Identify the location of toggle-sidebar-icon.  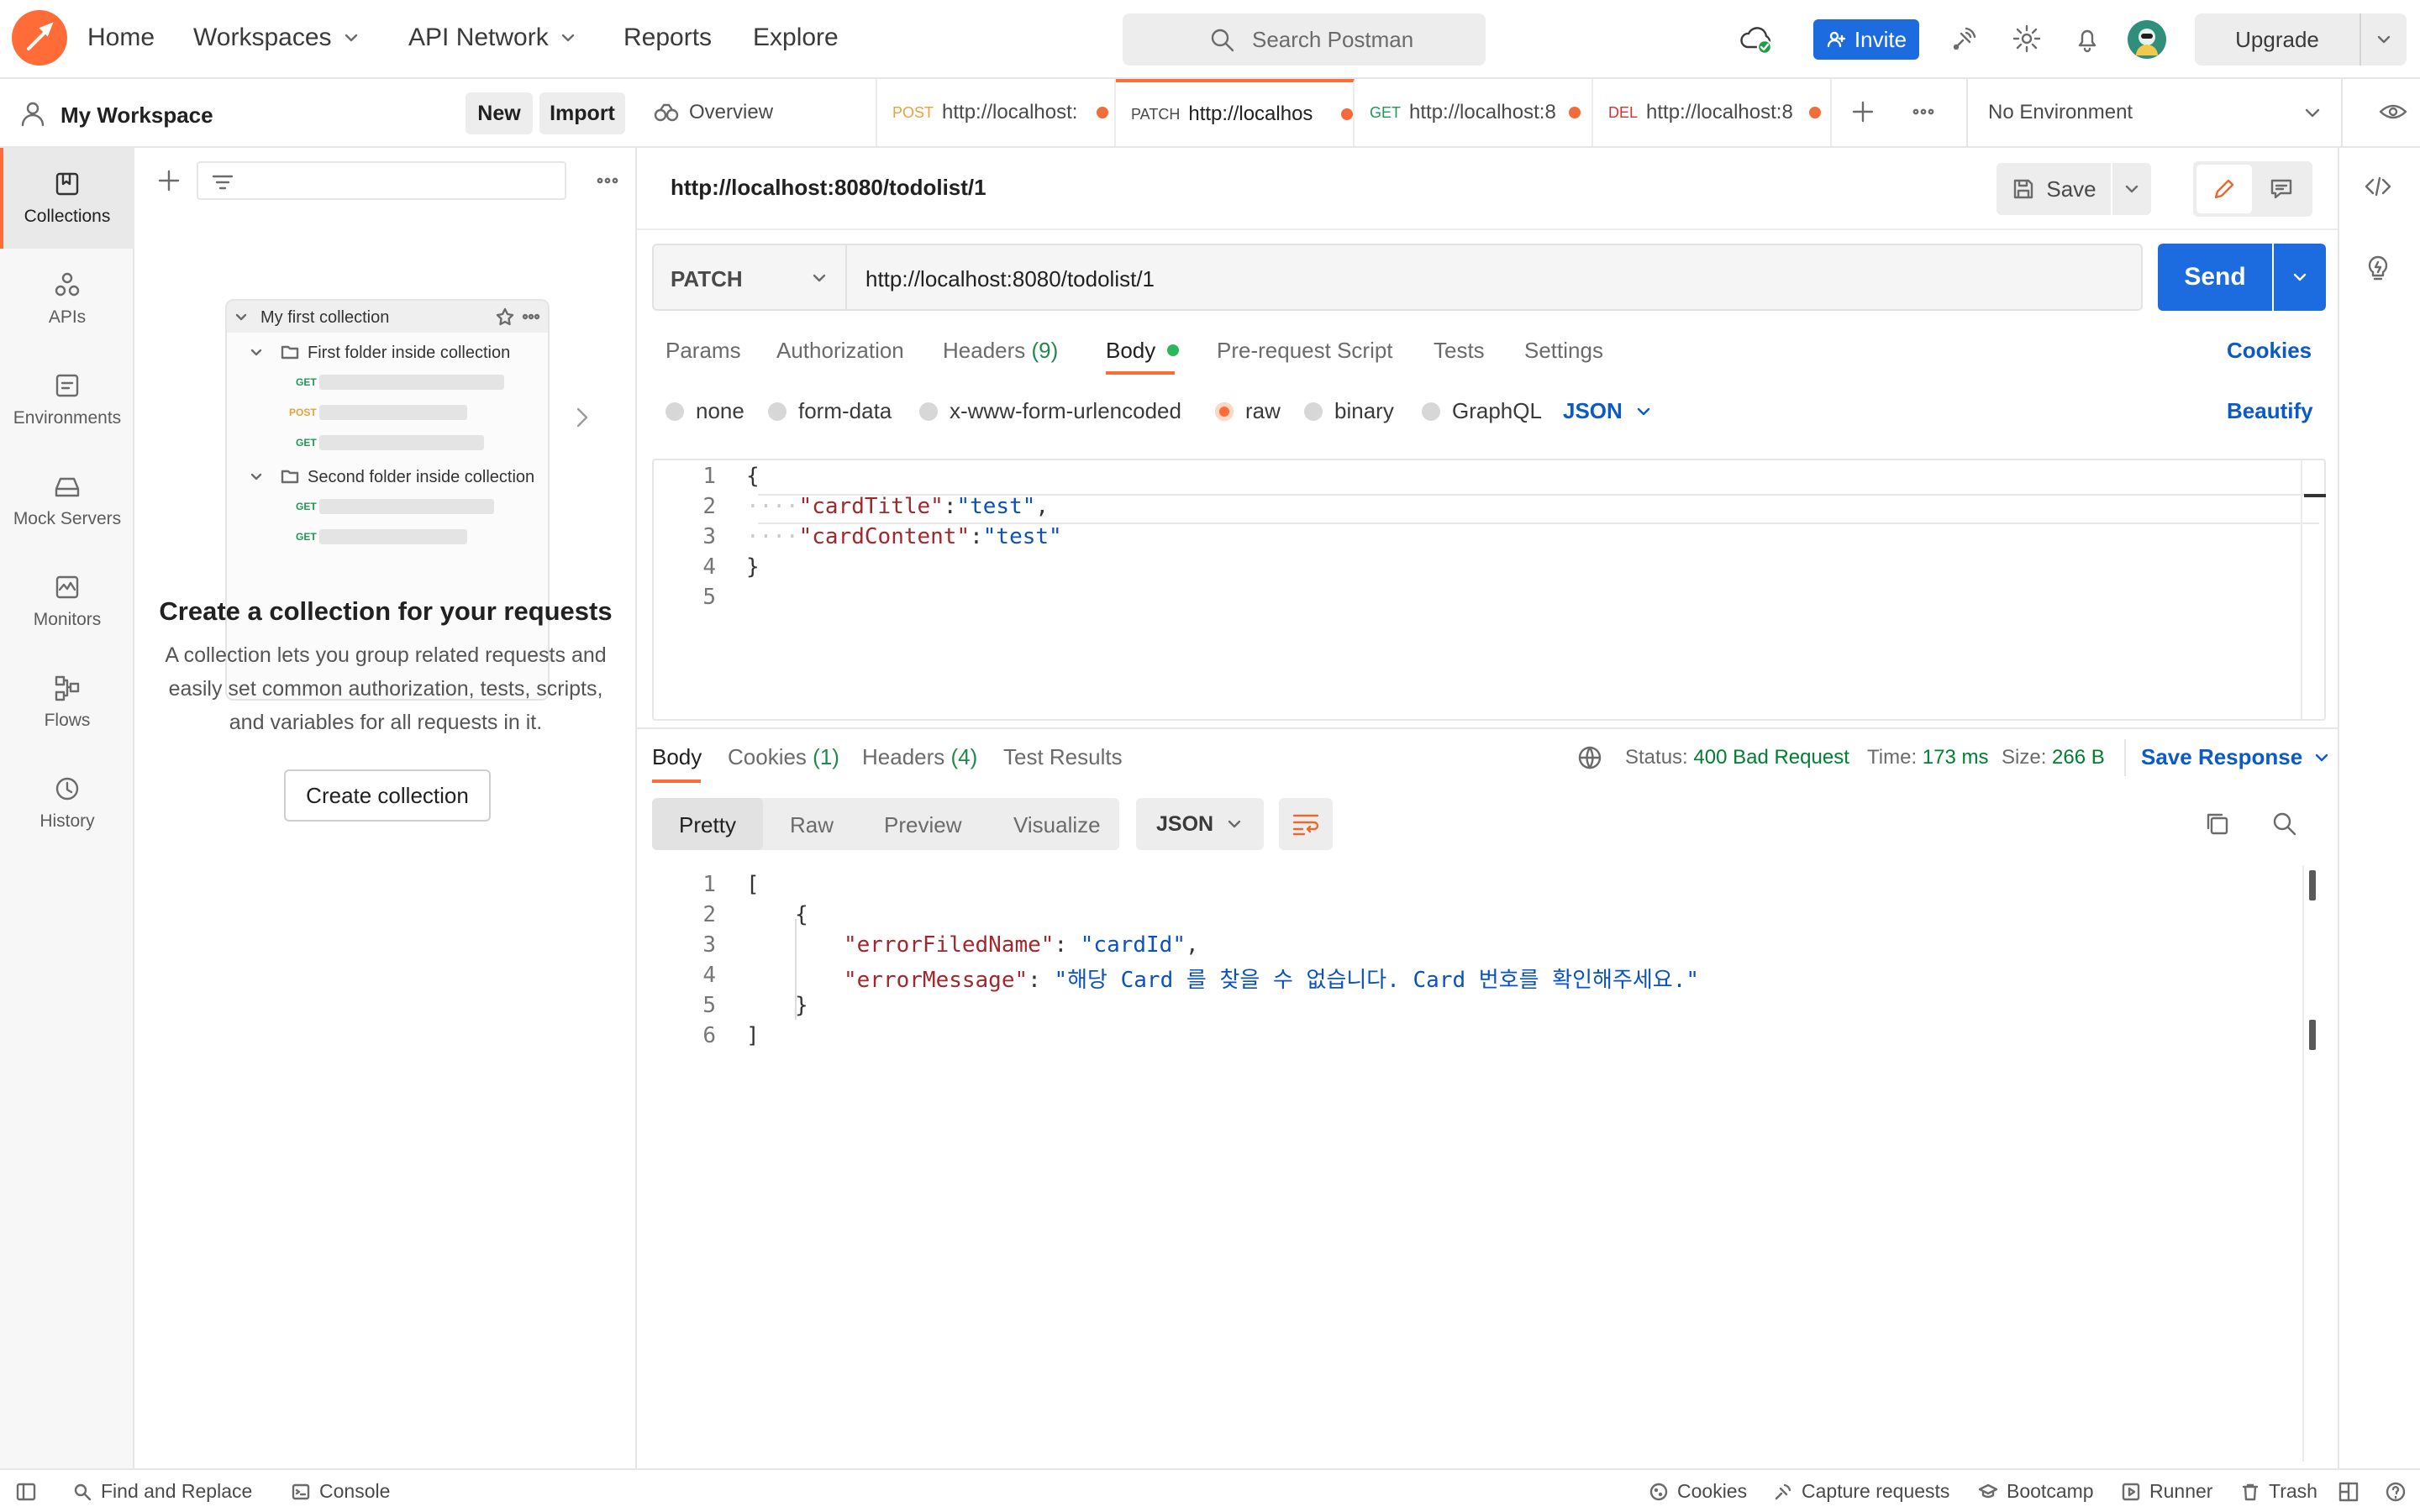
(26, 1492).